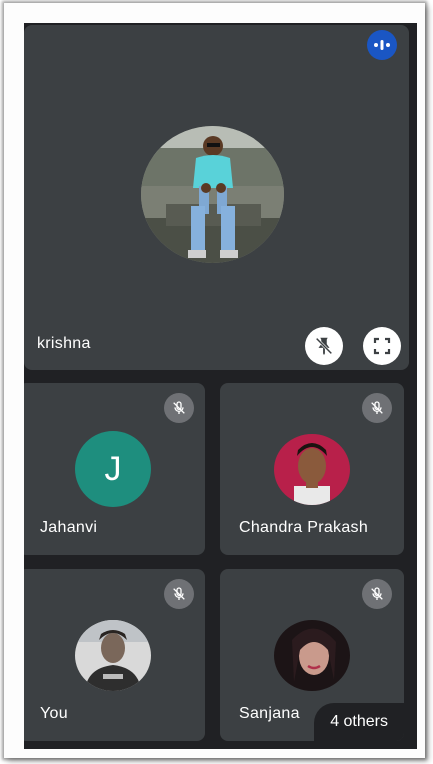 The image size is (433, 764). I want to click on avatar-sanjana, so click(312, 655).